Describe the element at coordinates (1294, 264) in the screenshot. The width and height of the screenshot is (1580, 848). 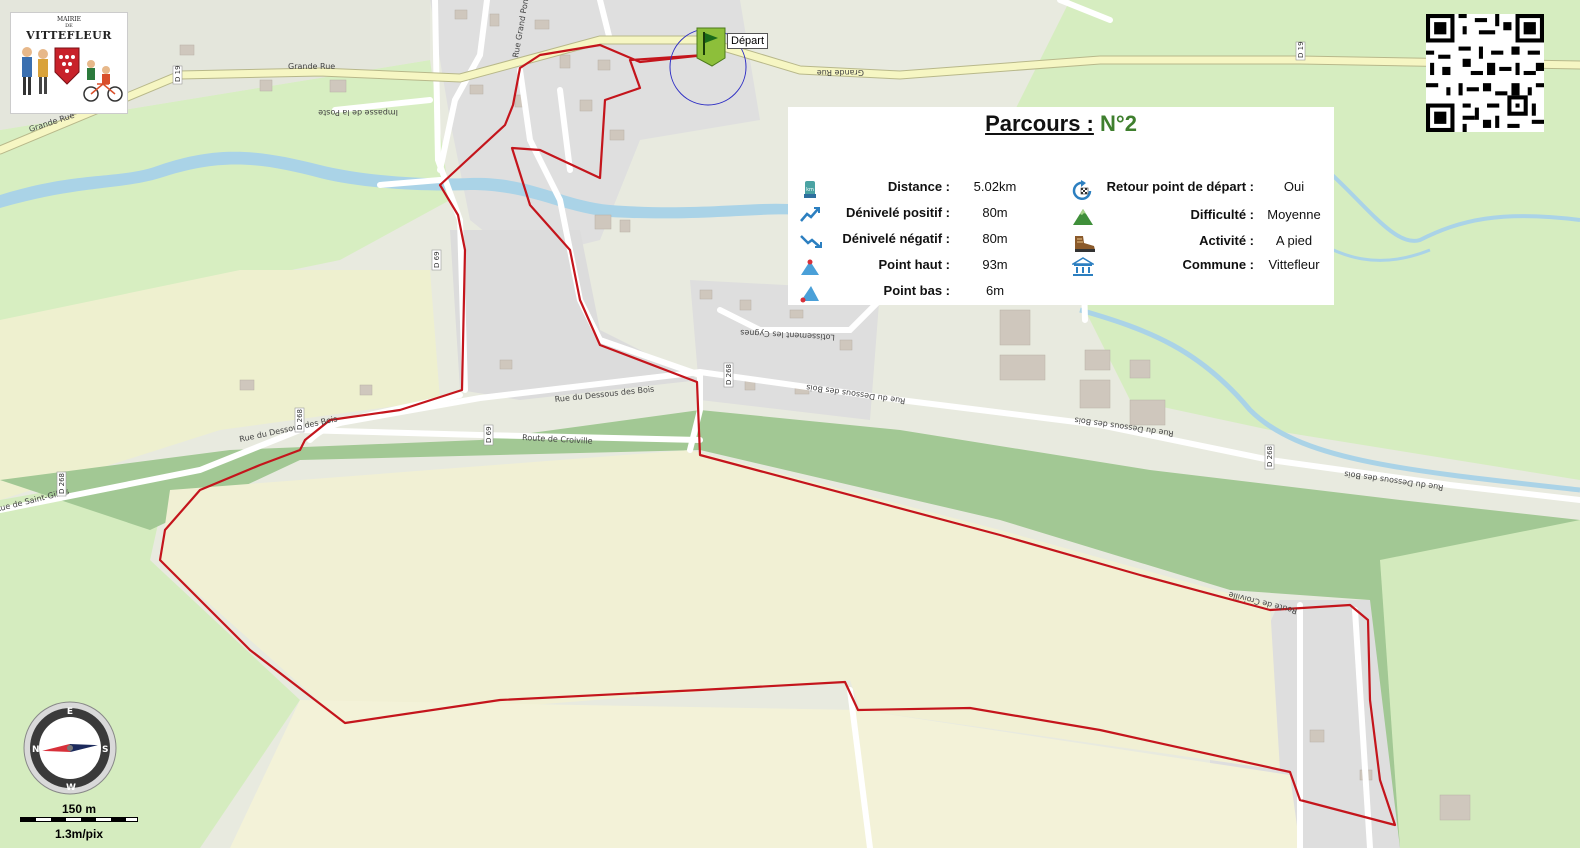
I see `commune-value: Vittefleur` at that location.